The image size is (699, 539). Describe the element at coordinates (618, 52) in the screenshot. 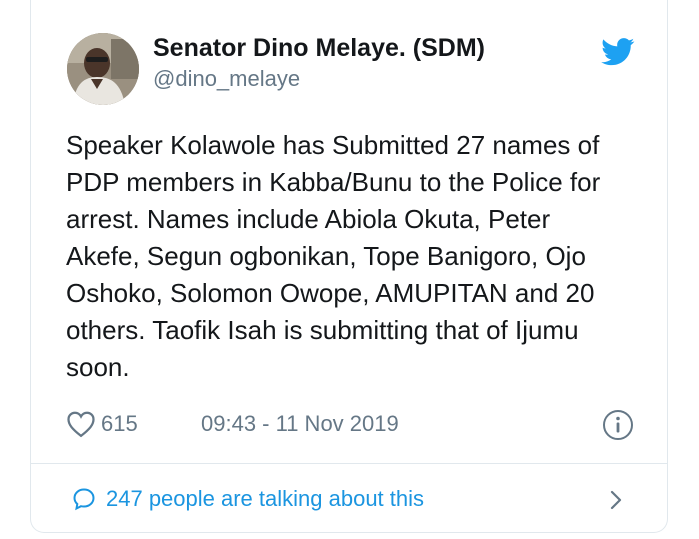

I see `twitter-bird-icon` at that location.